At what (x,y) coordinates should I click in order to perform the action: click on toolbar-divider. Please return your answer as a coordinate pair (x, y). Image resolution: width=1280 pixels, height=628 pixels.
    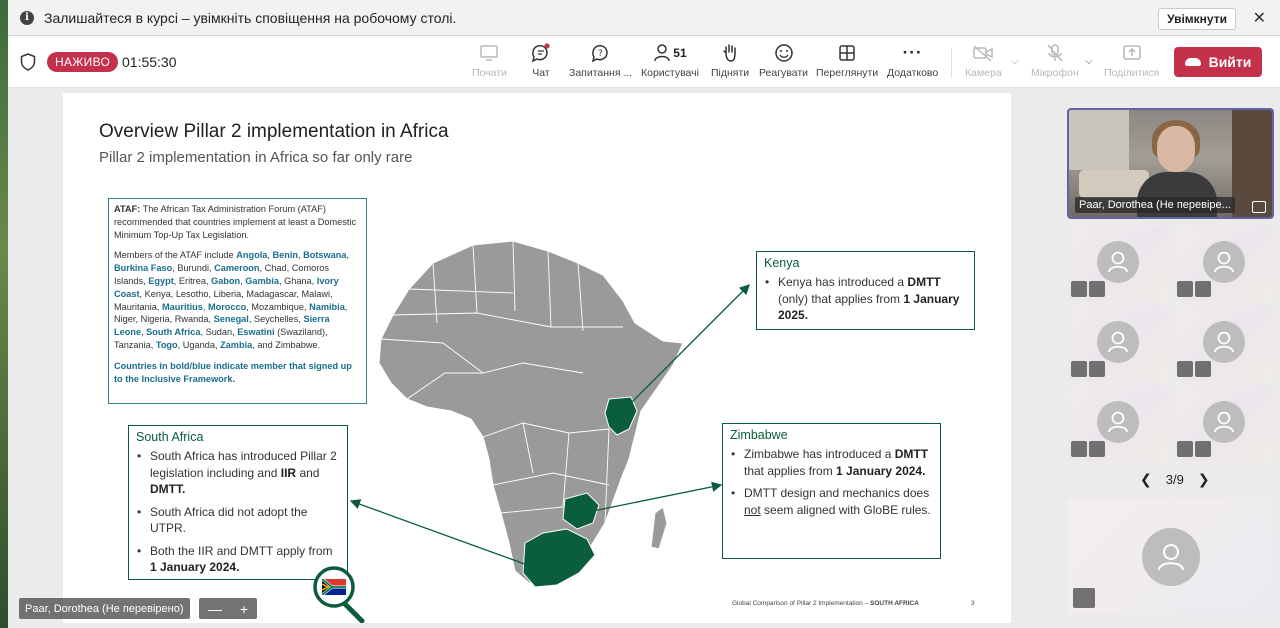
    Looking at the image, I should click on (951, 63).